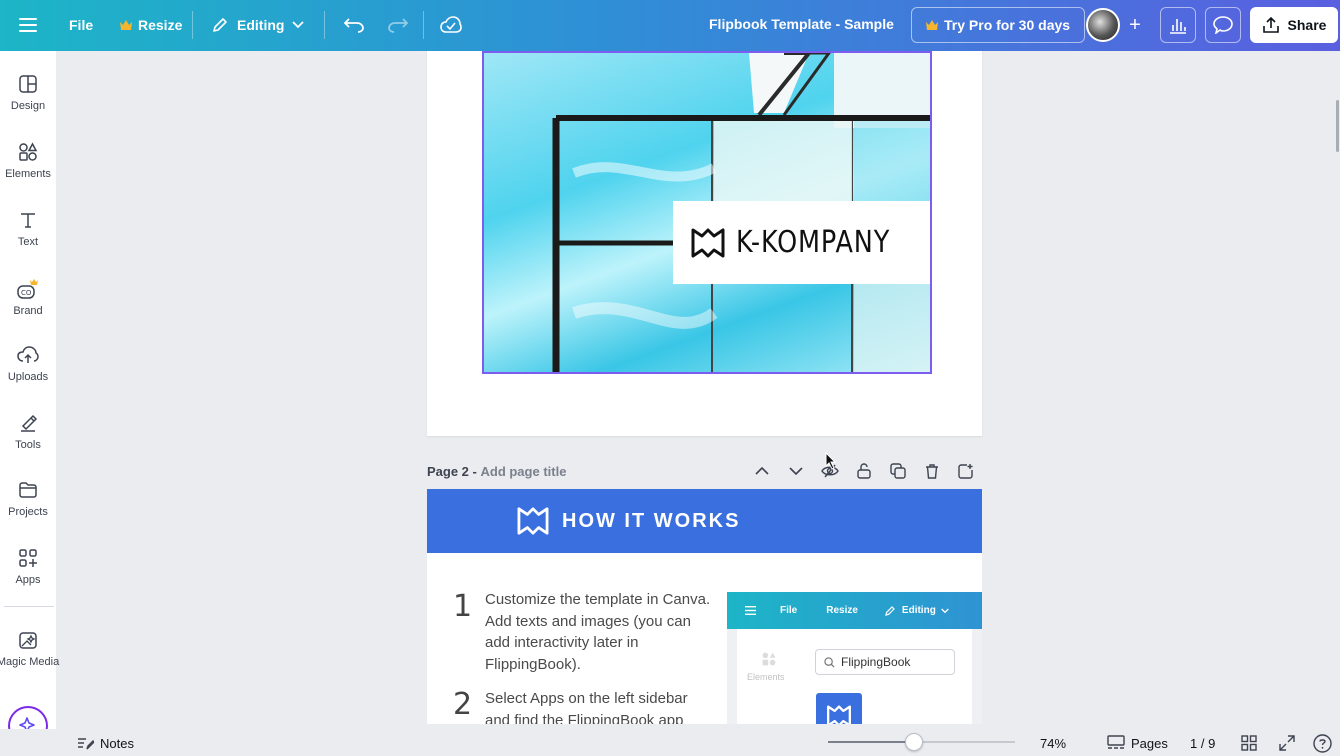 The height and width of the screenshot is (756, 1340). Describe the element at coordinates (670, 742) in the screenshot. I see `bottom-bar: Notes 74% Pages 1 / 9` at that location.